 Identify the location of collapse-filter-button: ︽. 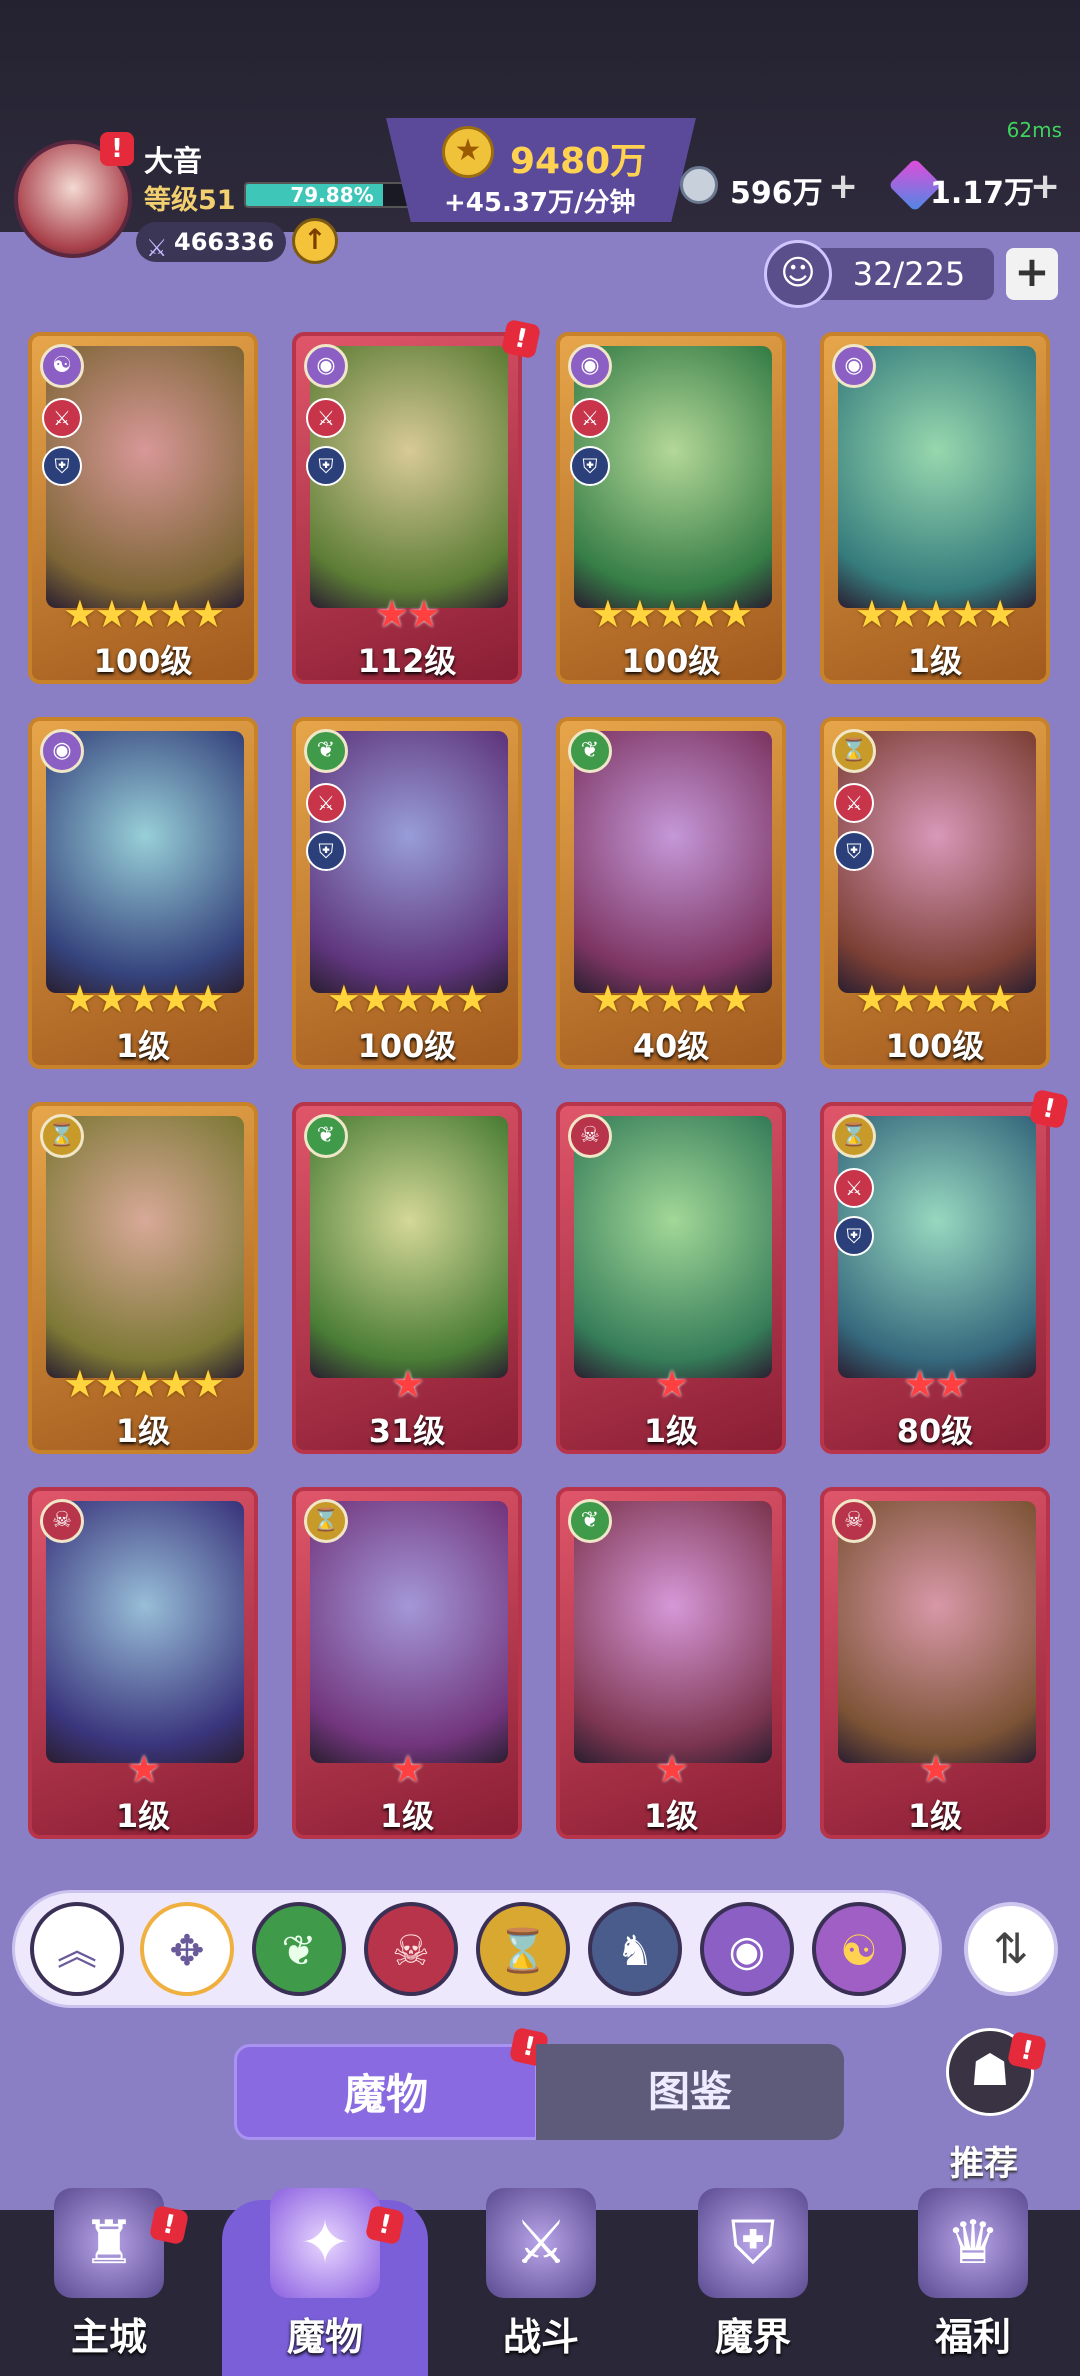
(77, 1949).